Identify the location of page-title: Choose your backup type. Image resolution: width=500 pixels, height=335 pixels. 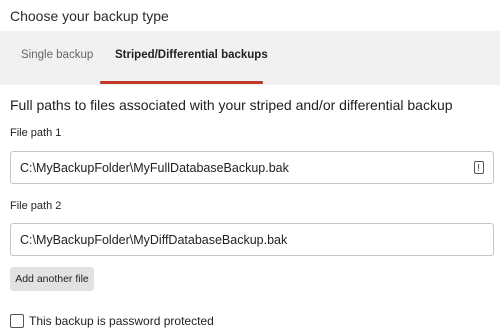
(89, 16).